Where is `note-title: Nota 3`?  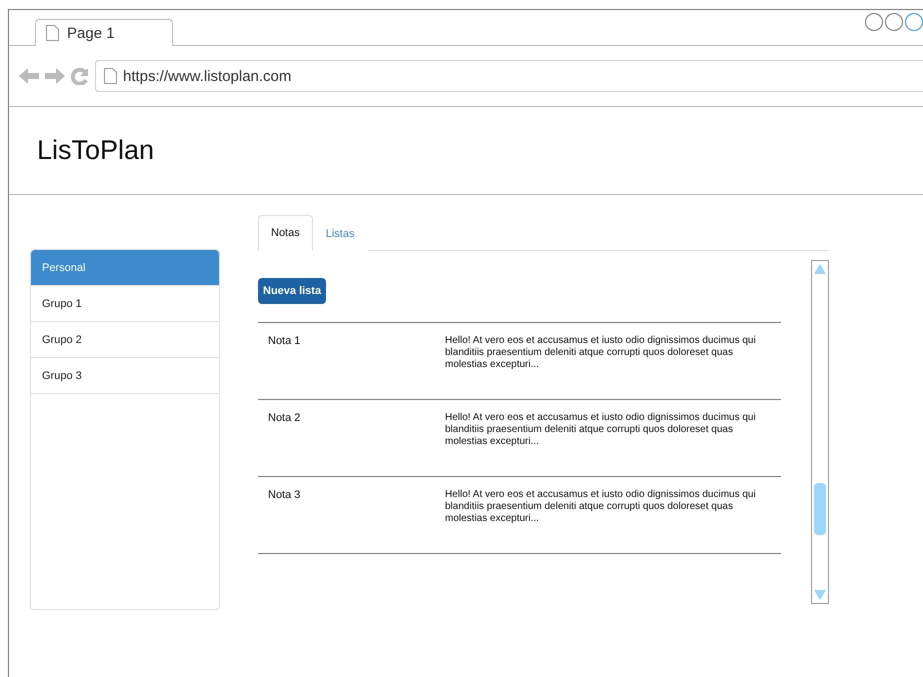
note-title: Nota 3 is located at coordinates (285, 496).